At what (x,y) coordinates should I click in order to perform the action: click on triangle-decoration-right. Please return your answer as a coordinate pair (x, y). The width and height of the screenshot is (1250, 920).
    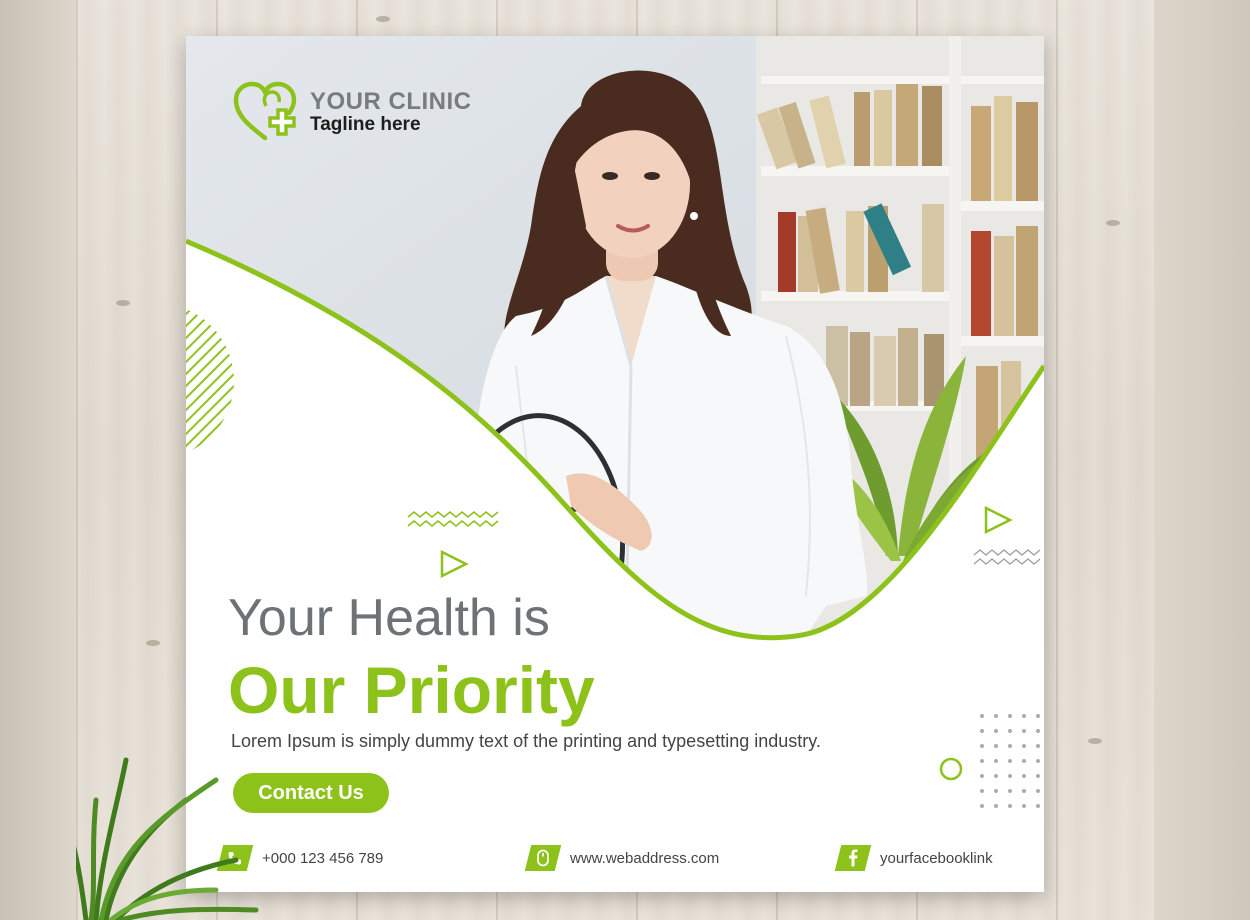
    Looking at the image, I should click on (998, 520).